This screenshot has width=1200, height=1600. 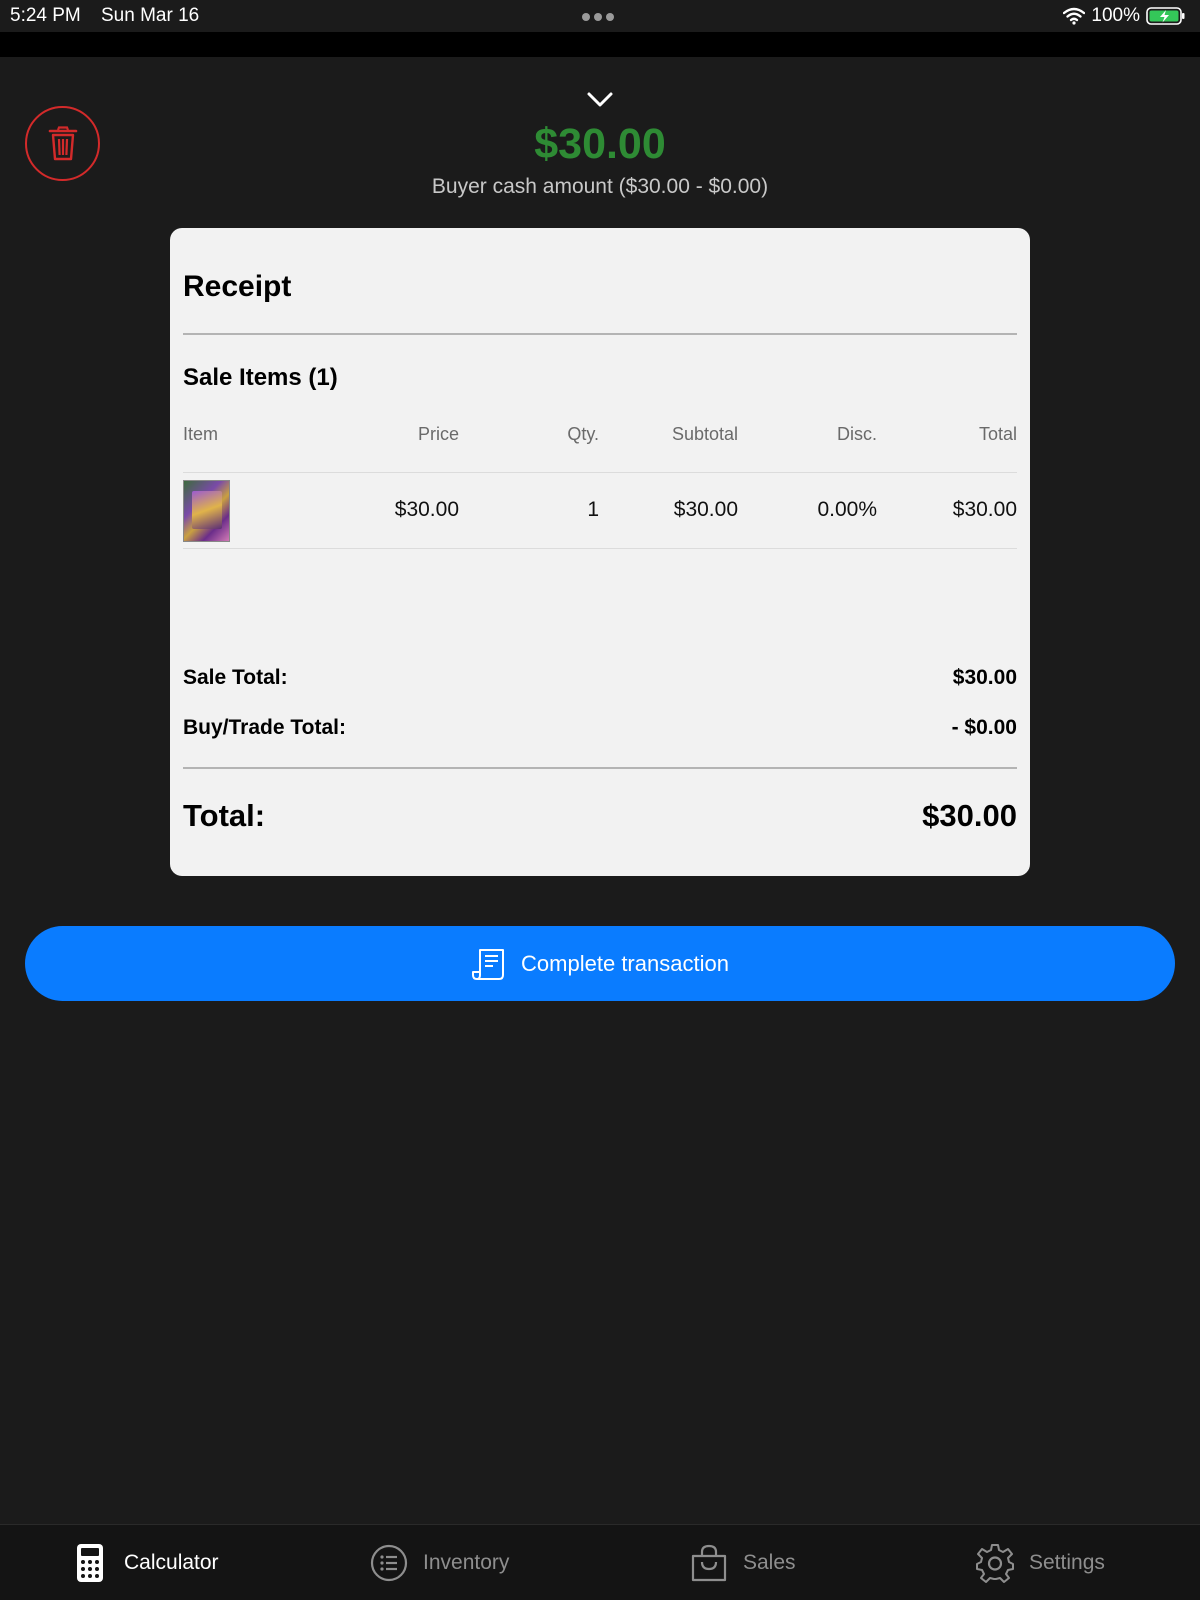 What do you see at coordinates (625, 963) in the screenshot?
I see `complete-transaction-label: Complete transaction` at bounding box center [625, 963].